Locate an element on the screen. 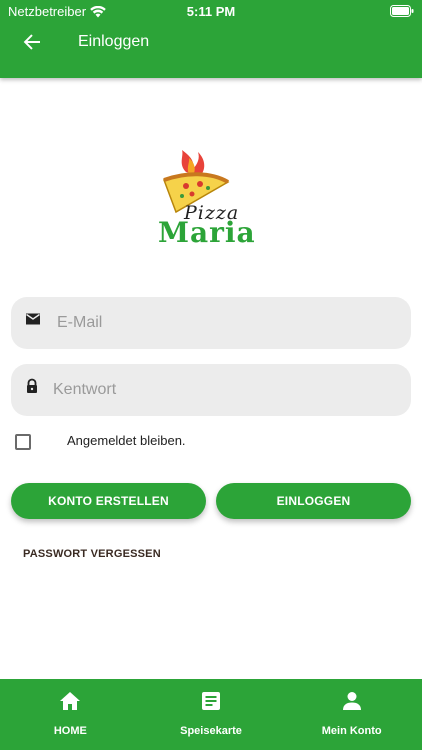  create-account-button: KONTO ERSTELLEN is located at coordinates (108, 501).